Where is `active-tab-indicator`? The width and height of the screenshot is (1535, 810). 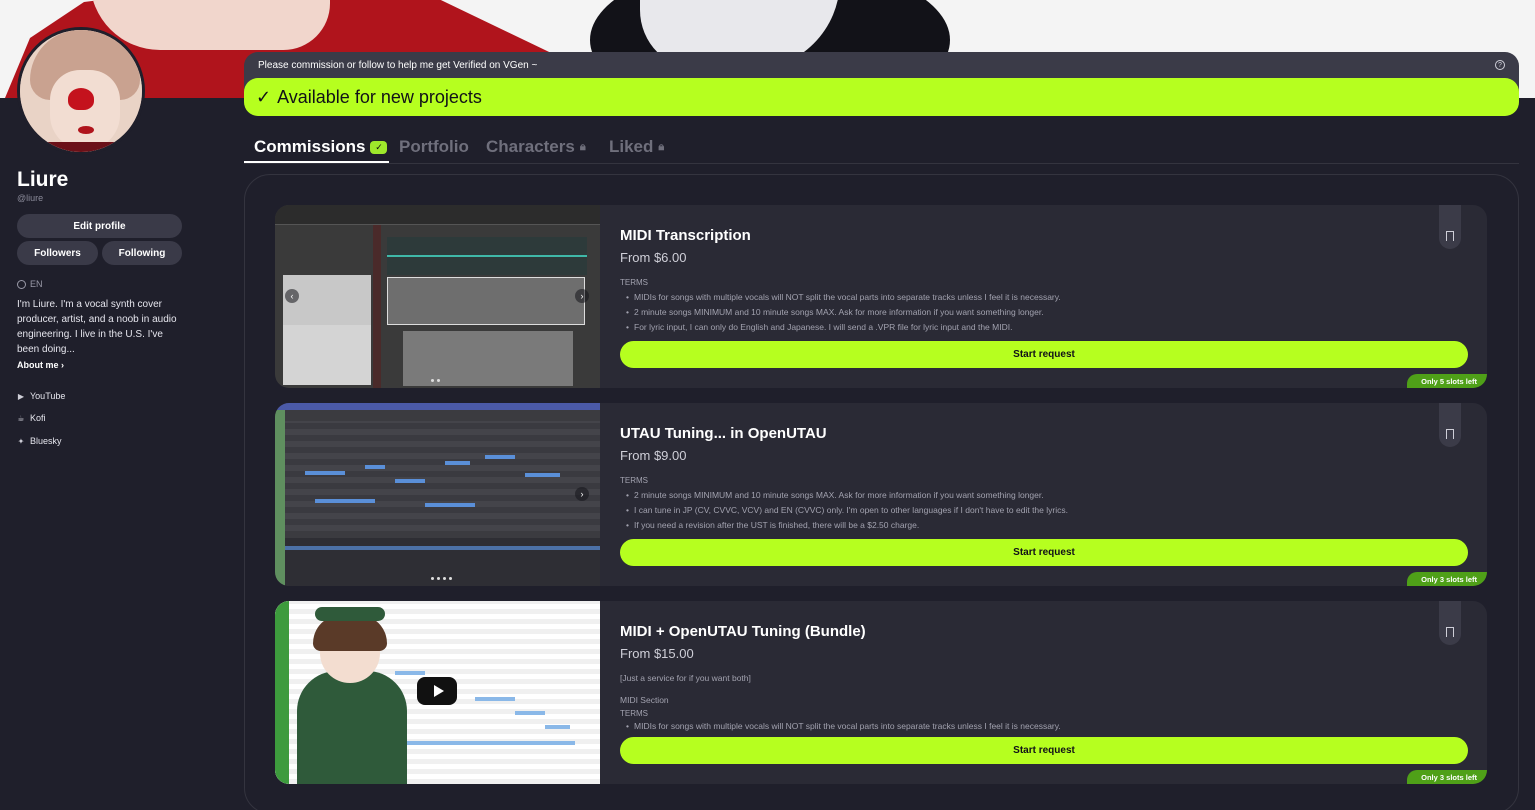
active-tab-indicator is located at coordinates (316, 162).